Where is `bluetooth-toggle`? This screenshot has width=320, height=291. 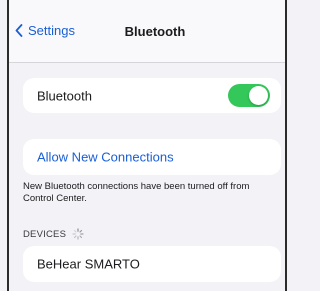 bluetooth-toggle is located at coordinates (249, 95).